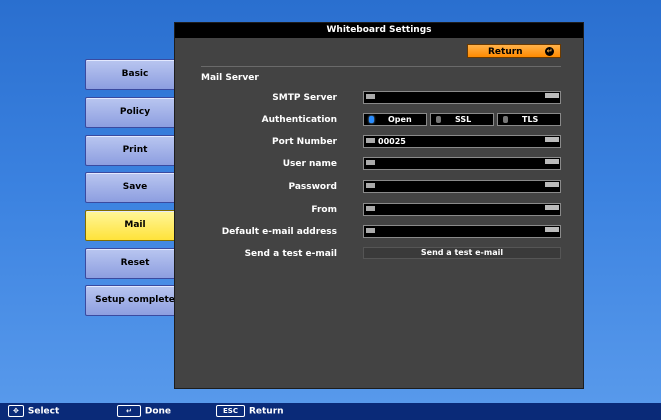 The height and width of the screenshot is (420, 661). What do you see at coordinates (462, 97) in the screenshot?
I see `smtp-server-input` at bounding box center [462, 97].